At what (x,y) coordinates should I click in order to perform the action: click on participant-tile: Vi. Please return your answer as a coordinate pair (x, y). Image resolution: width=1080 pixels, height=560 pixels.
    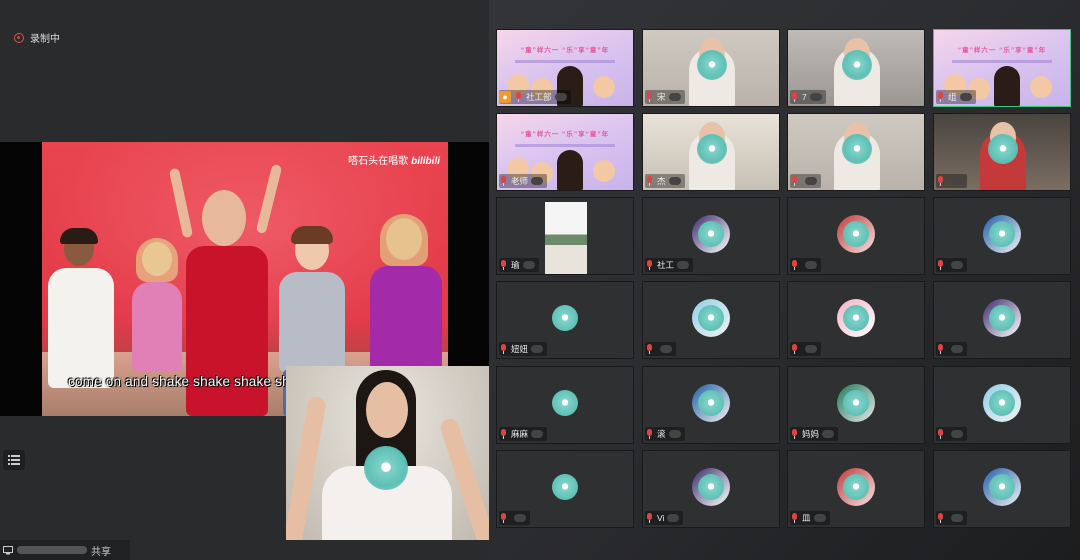
    Looking at the image, I should click on (711, 489).